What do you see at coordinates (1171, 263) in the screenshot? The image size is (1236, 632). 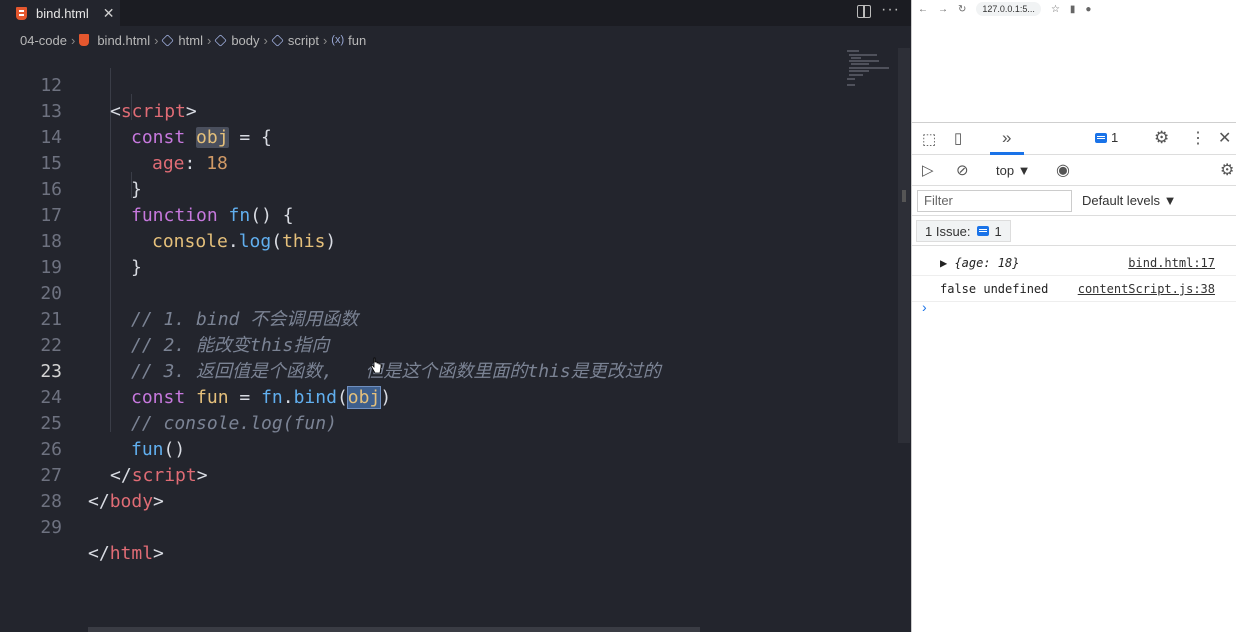 I see `source-link: bind.html:17` at bounding box center [1171, 263].